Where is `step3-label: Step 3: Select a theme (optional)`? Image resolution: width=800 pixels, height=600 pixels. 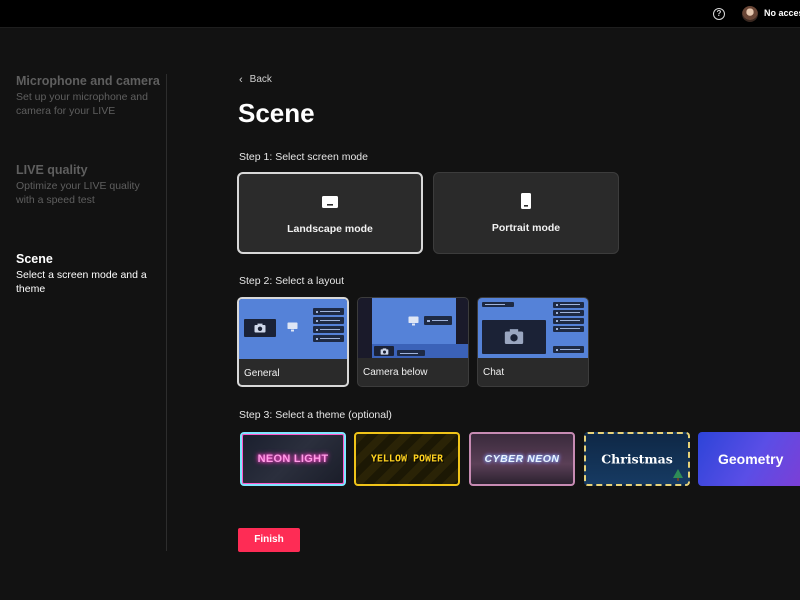 step3-label: Step 3: Select a theme (optional) is located at coordinates (315, 415).